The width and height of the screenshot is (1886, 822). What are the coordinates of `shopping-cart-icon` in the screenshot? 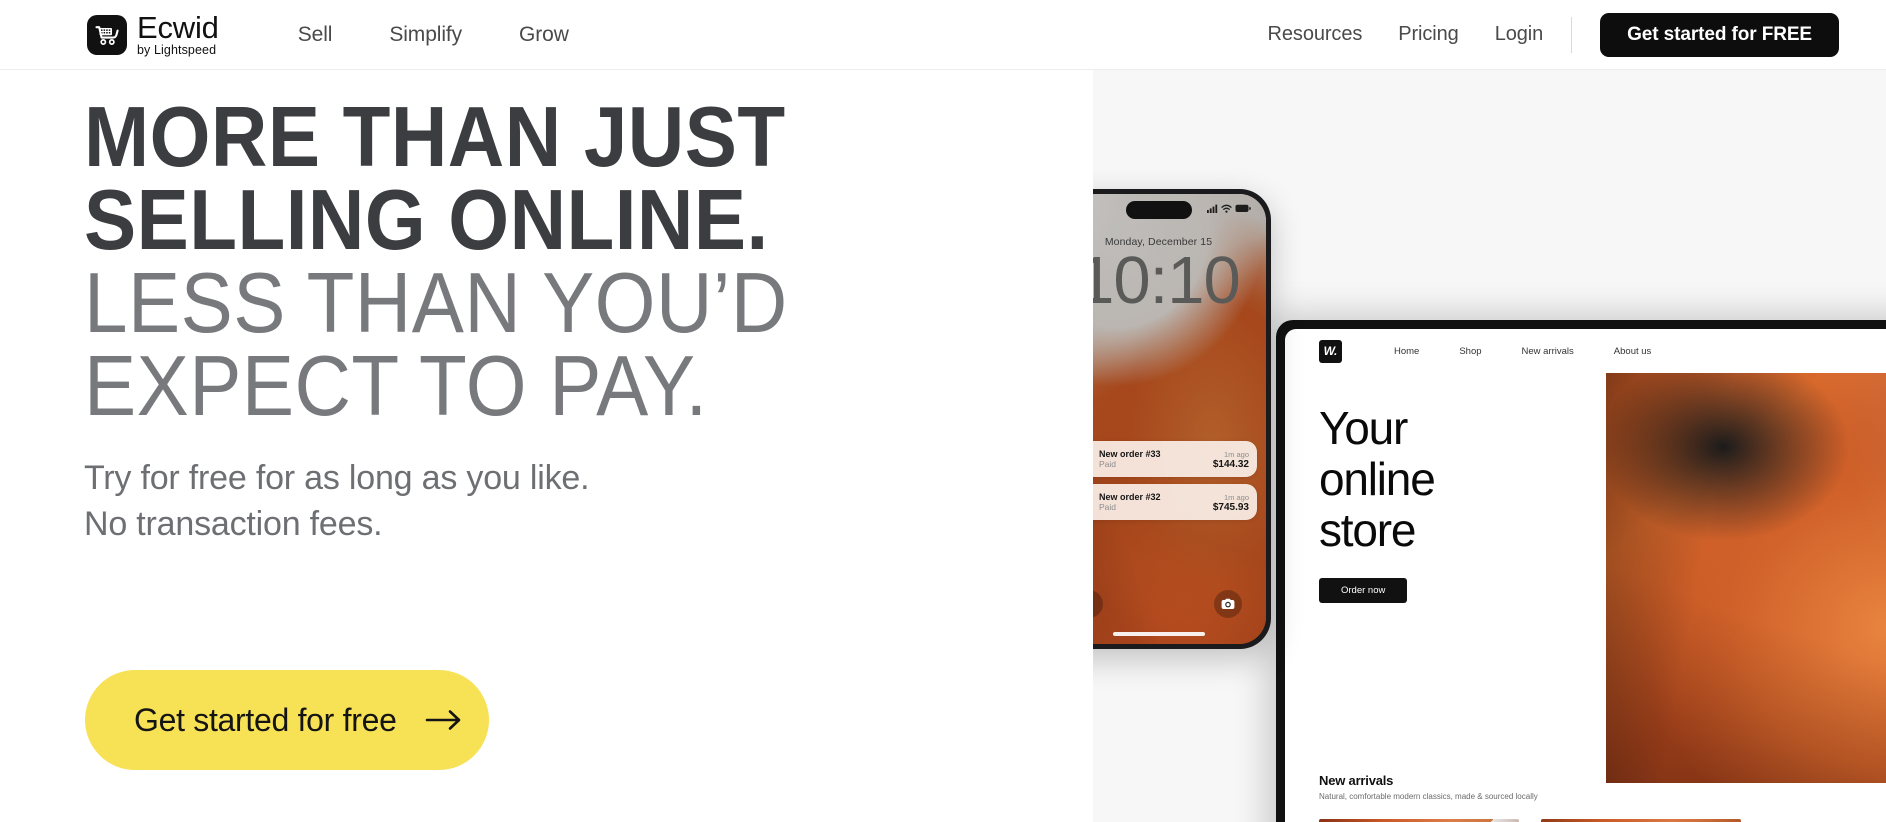 It's located at (107, 34).